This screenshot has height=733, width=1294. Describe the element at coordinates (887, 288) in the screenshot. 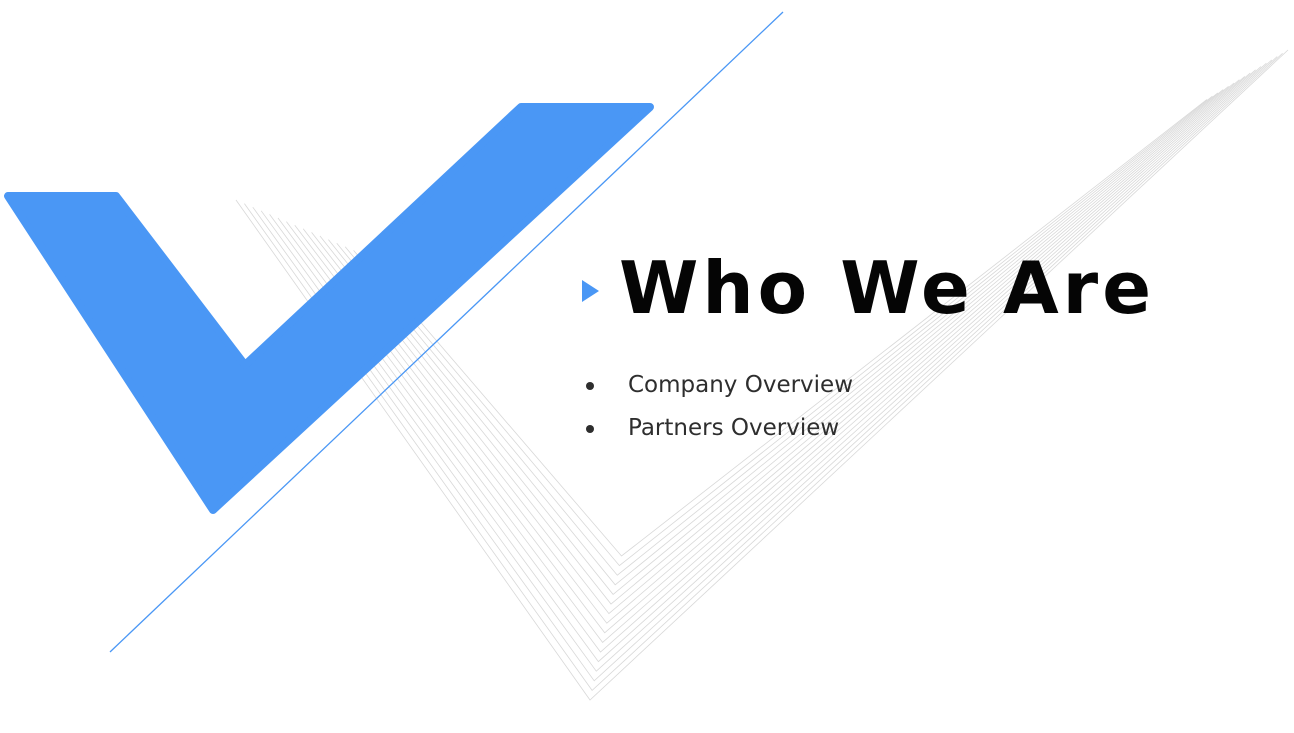

I see `slide-title: Who We Are` at that location.